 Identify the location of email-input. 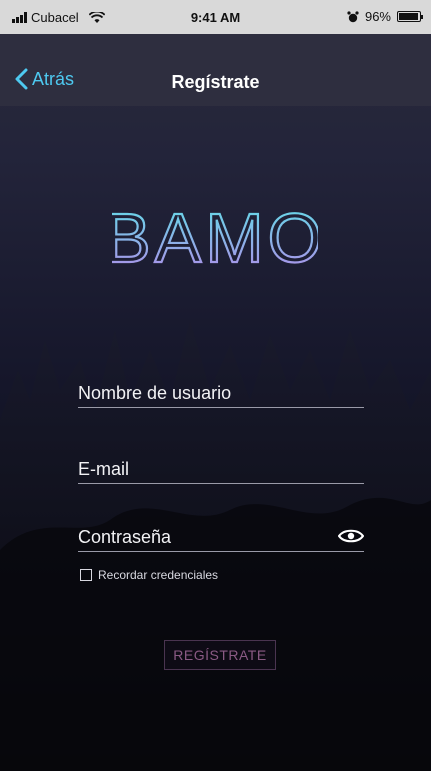
(221, 466).